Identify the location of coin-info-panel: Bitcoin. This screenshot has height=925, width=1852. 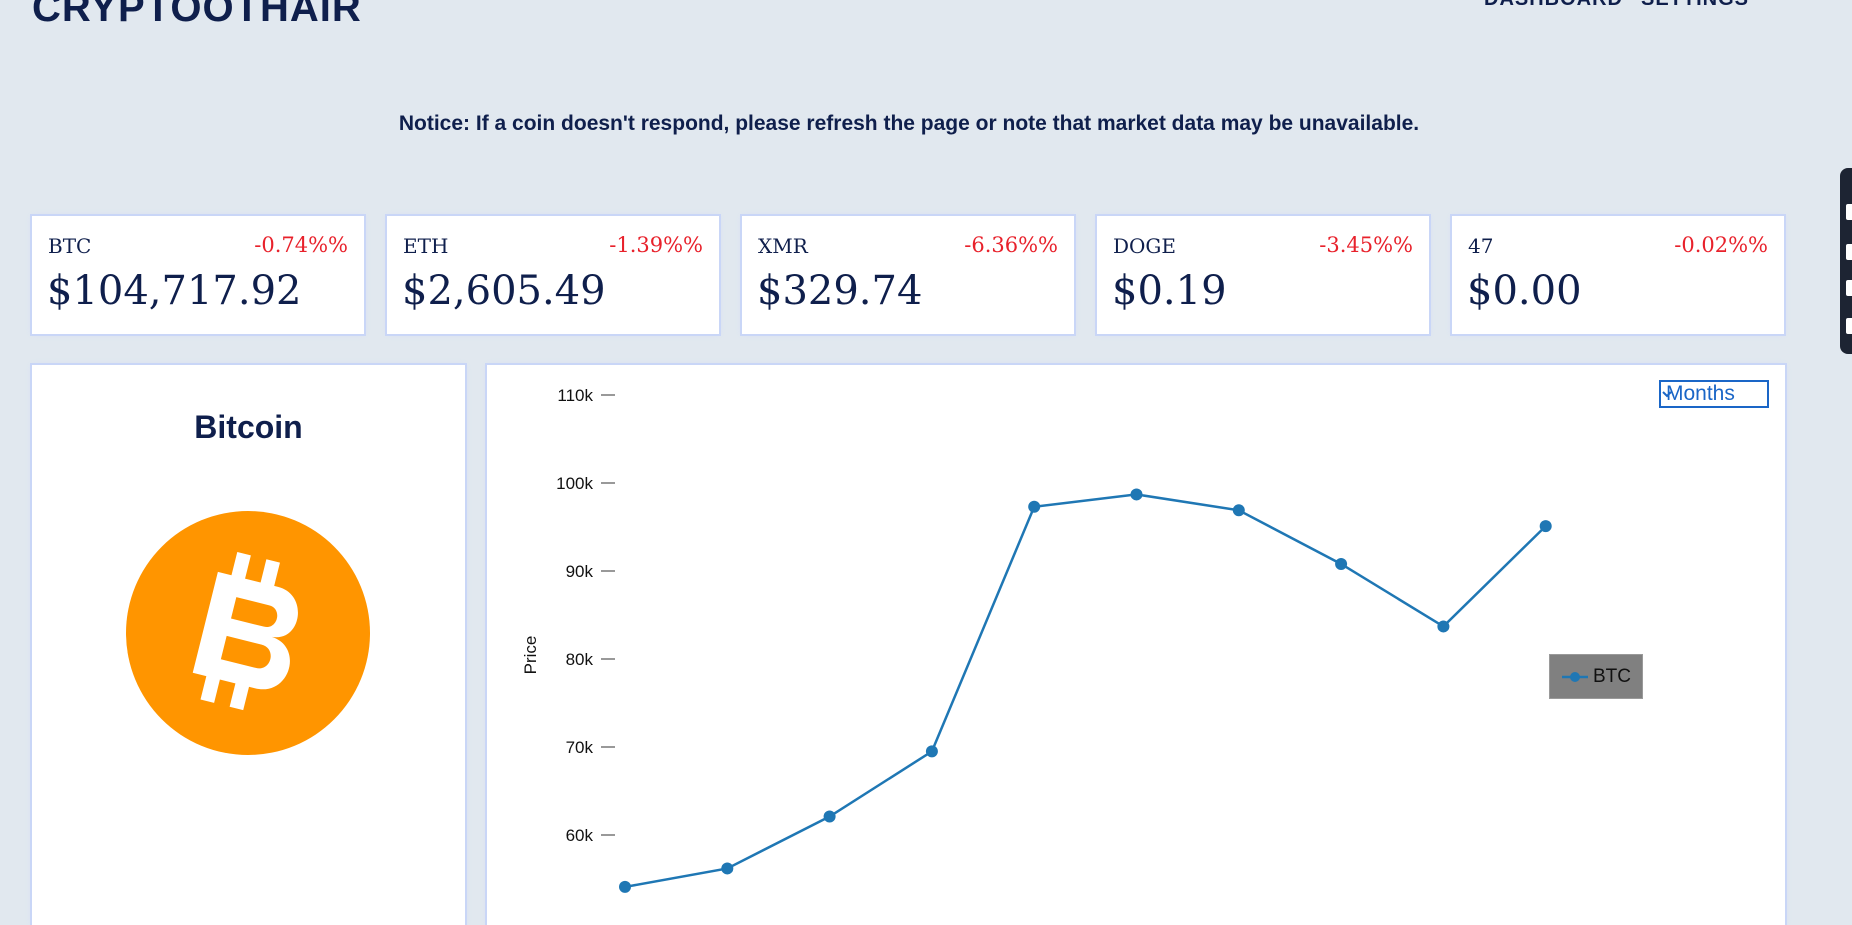
(248, 645).